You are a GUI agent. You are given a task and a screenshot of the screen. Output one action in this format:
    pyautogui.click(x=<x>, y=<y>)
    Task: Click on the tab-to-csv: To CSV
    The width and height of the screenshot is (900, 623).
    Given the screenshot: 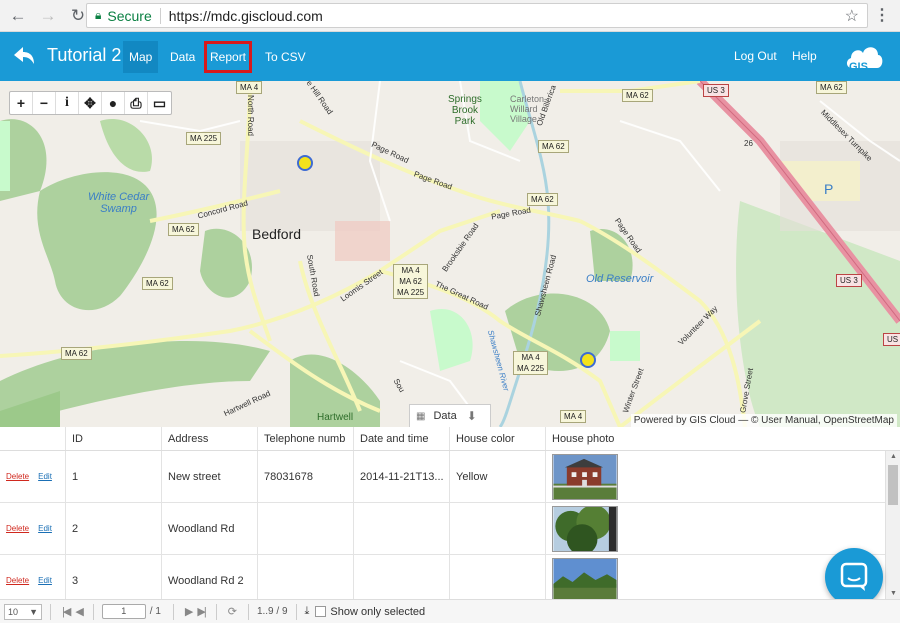 What is the action you would take?
    pyautogui.click(x=285, y=57)
    